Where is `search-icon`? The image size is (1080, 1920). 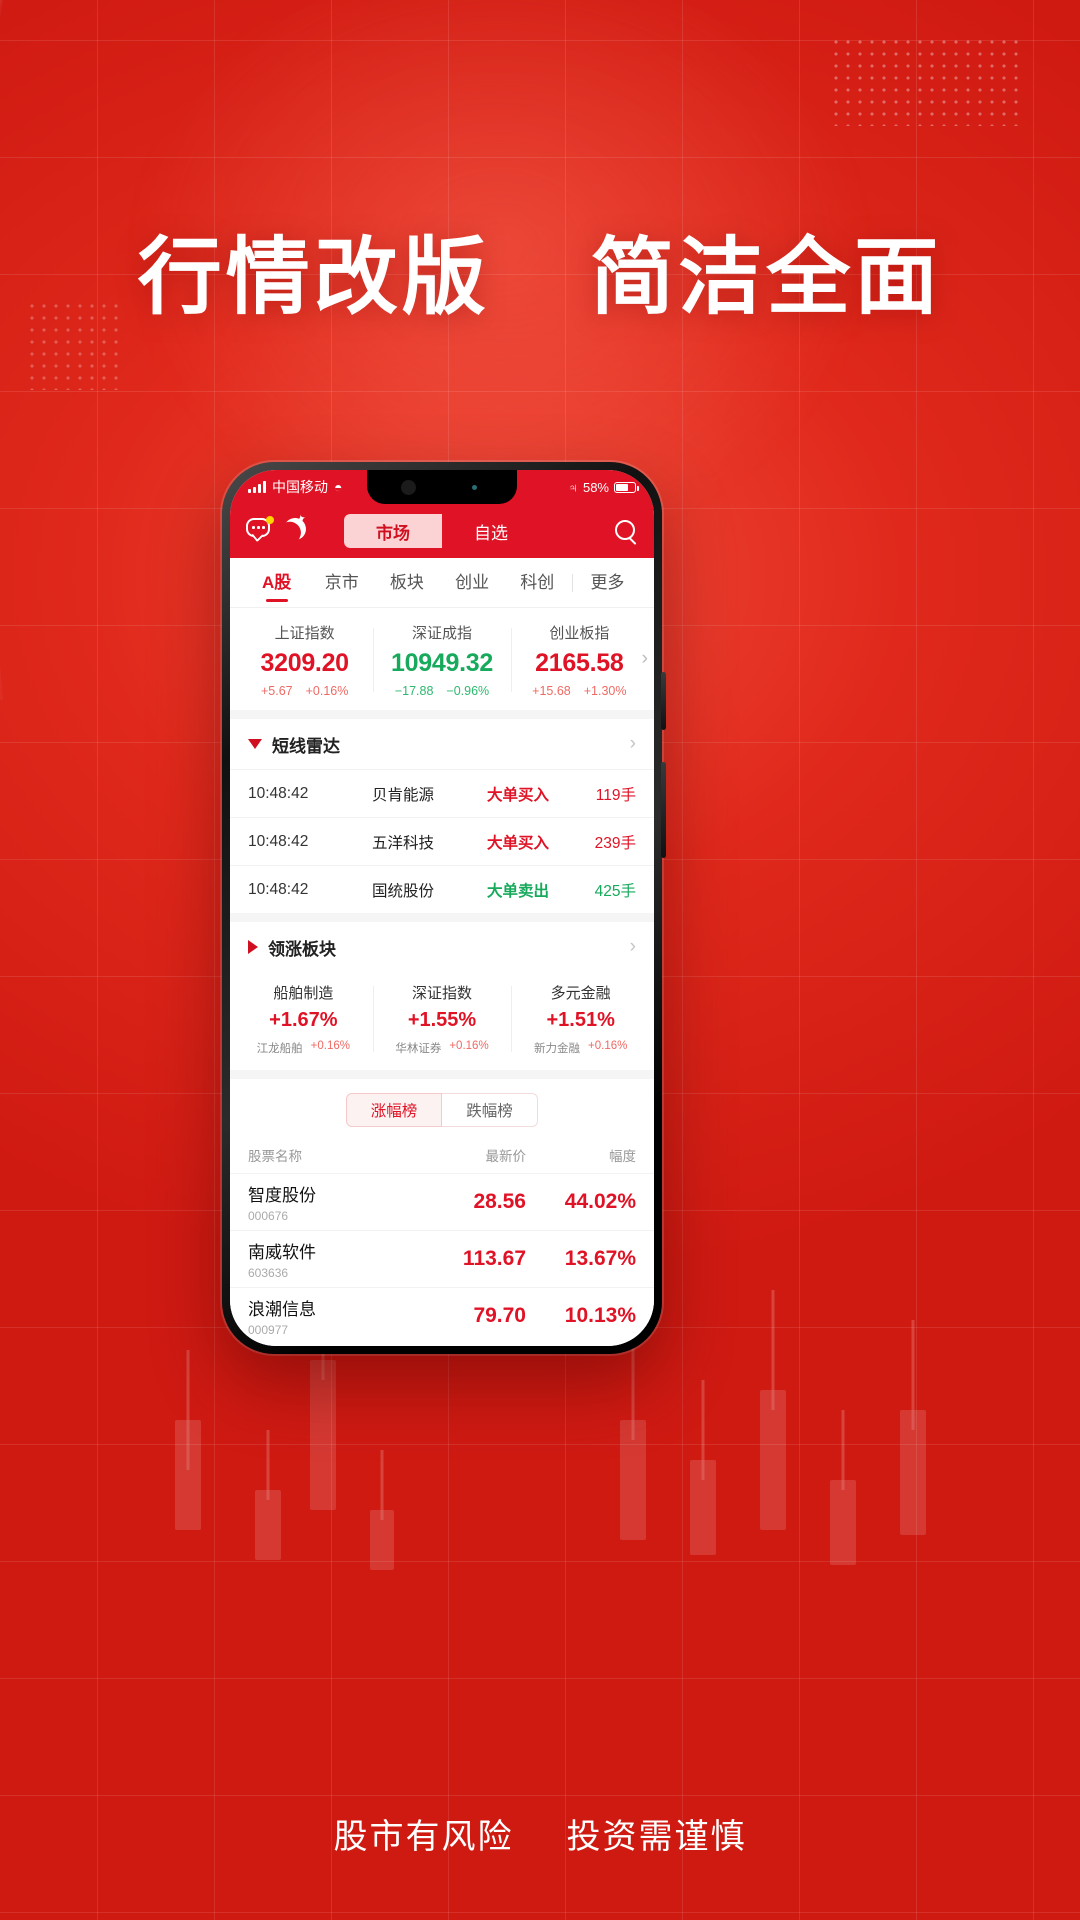 search-icon is located at coordinates (626, 531).